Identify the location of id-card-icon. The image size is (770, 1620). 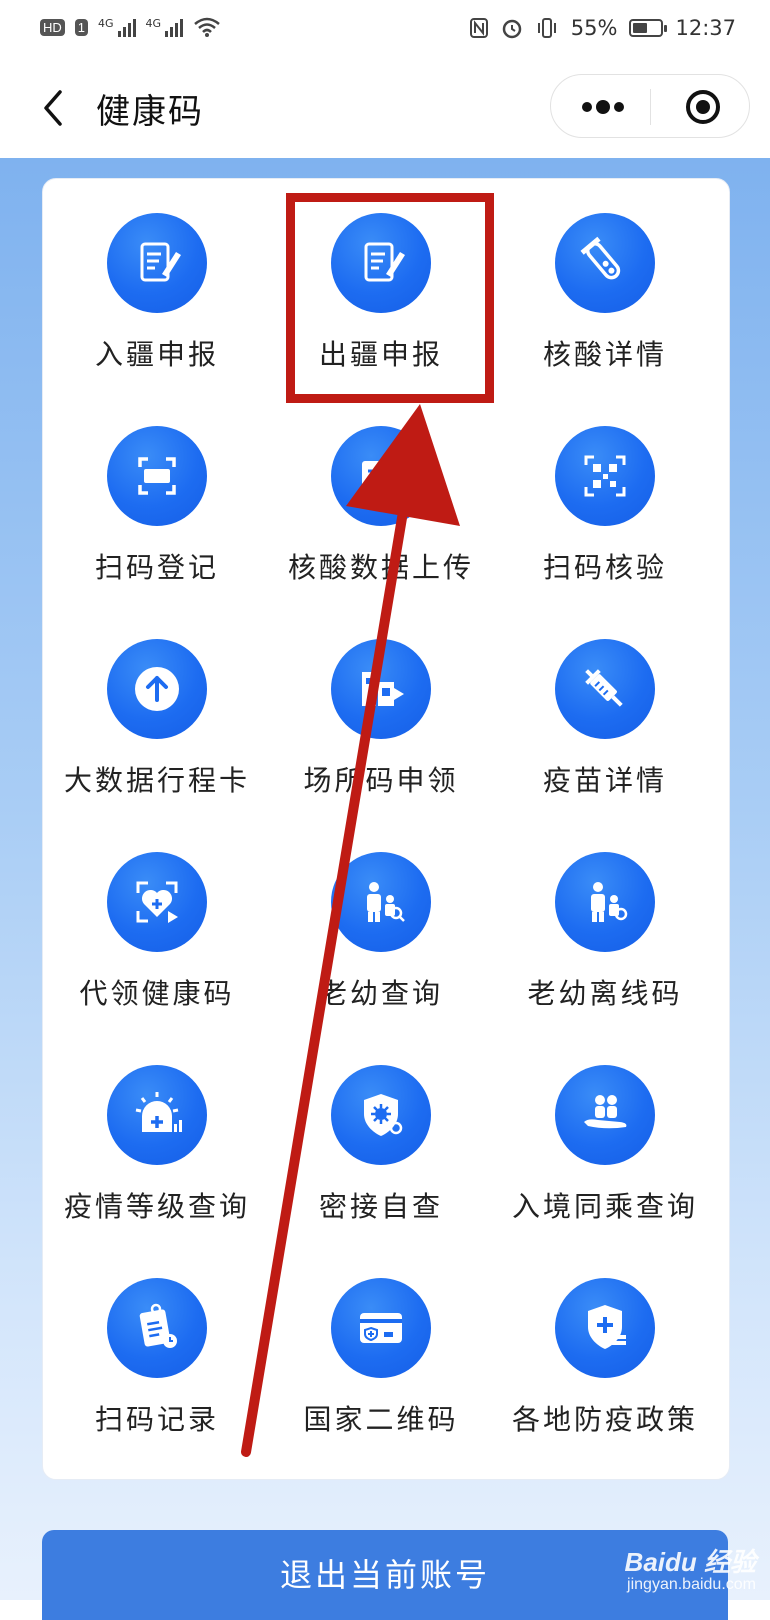
(381, 1328).